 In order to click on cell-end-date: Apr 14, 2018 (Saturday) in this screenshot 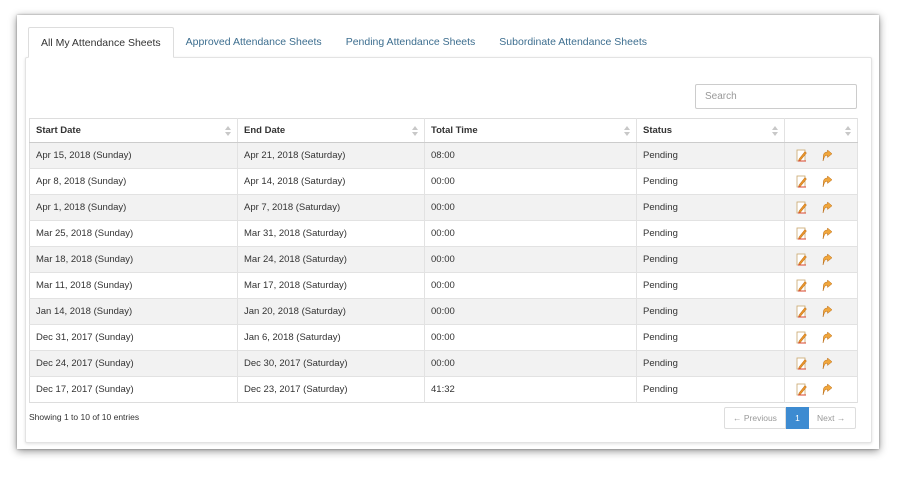, I will do `click(331, 181)`.